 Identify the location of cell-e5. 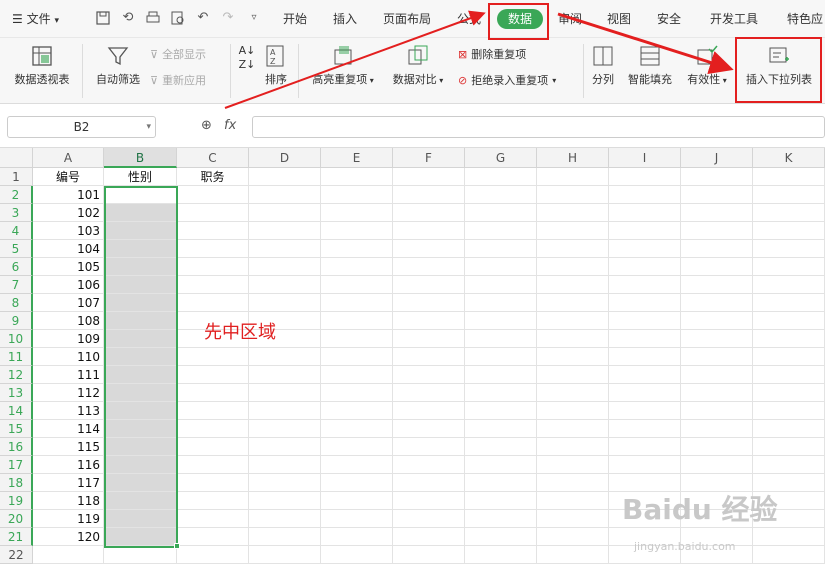
(357, 249).